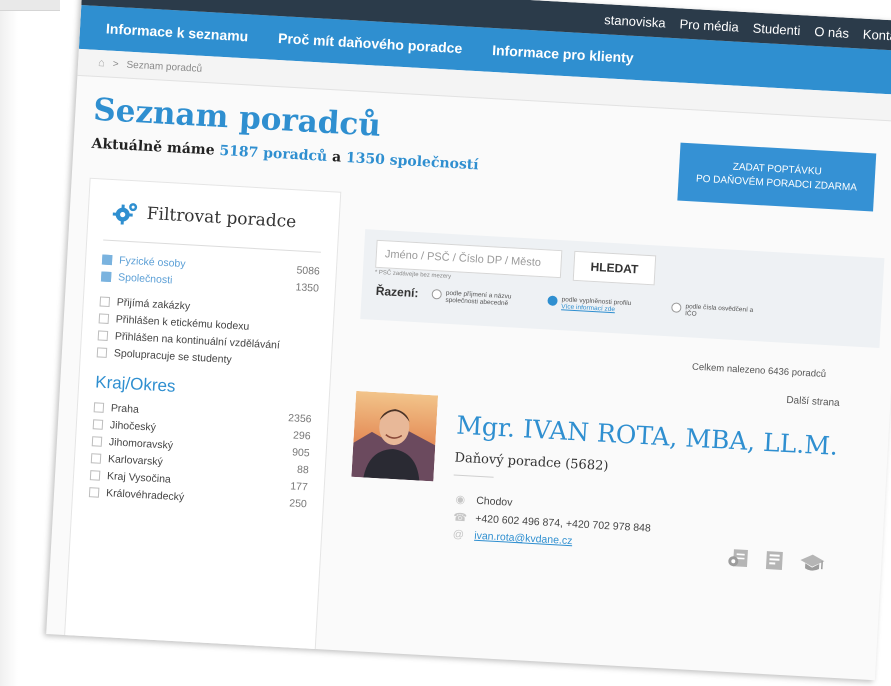 The width and height of the screenshot is (891, 686). I want to click on region-count: 905, so click(301, 452).